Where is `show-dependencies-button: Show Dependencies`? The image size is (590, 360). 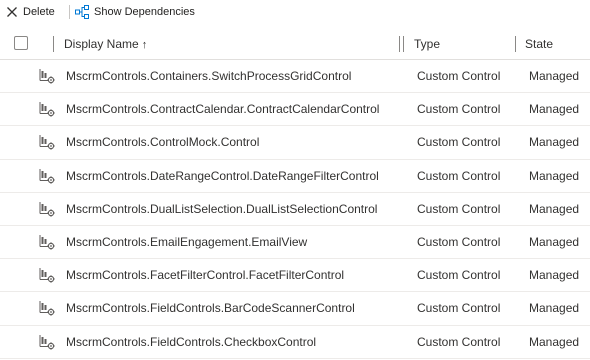
show-dependencies-button: Show Dependencies is located at coordinates (135, 12).